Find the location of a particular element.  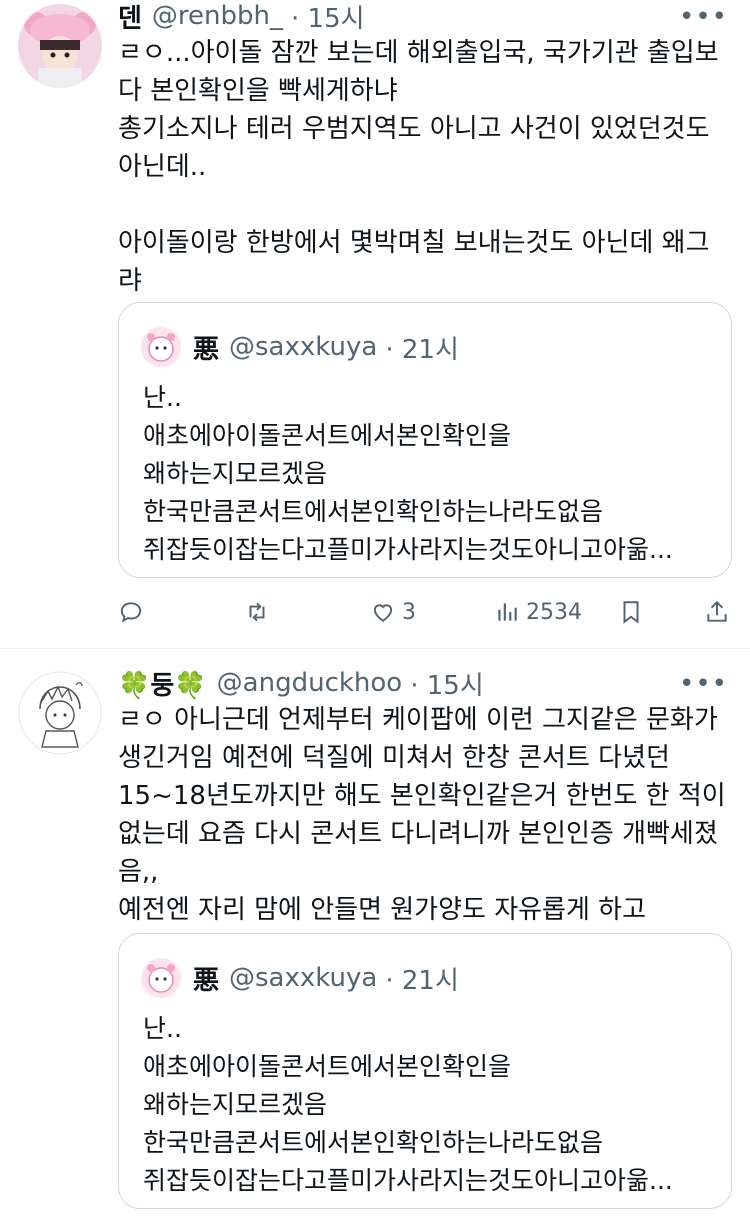

bookmark-icon is located at coordinates (631, 612).